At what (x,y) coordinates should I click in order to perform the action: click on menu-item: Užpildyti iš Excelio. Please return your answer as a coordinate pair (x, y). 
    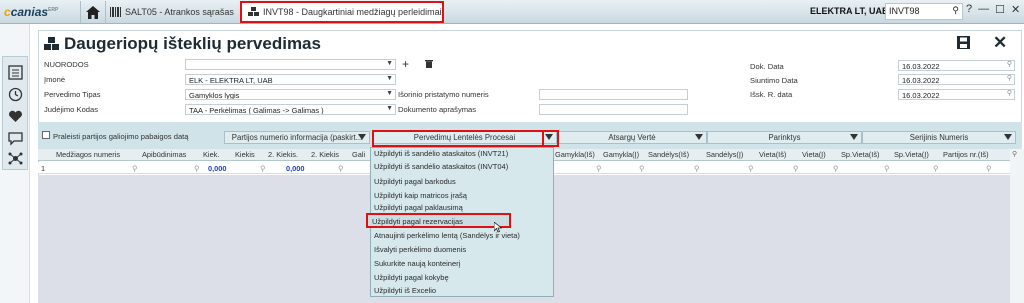
    Looking at the image, I should click on (405, 290).